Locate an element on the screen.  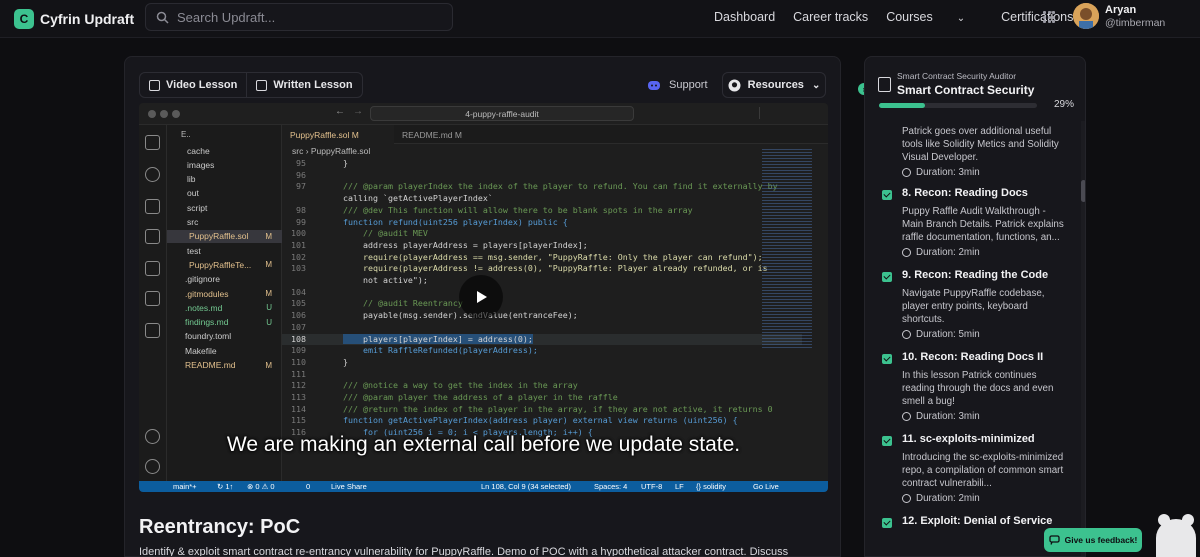
code-line: 96 is located at coordinates (542, 176).